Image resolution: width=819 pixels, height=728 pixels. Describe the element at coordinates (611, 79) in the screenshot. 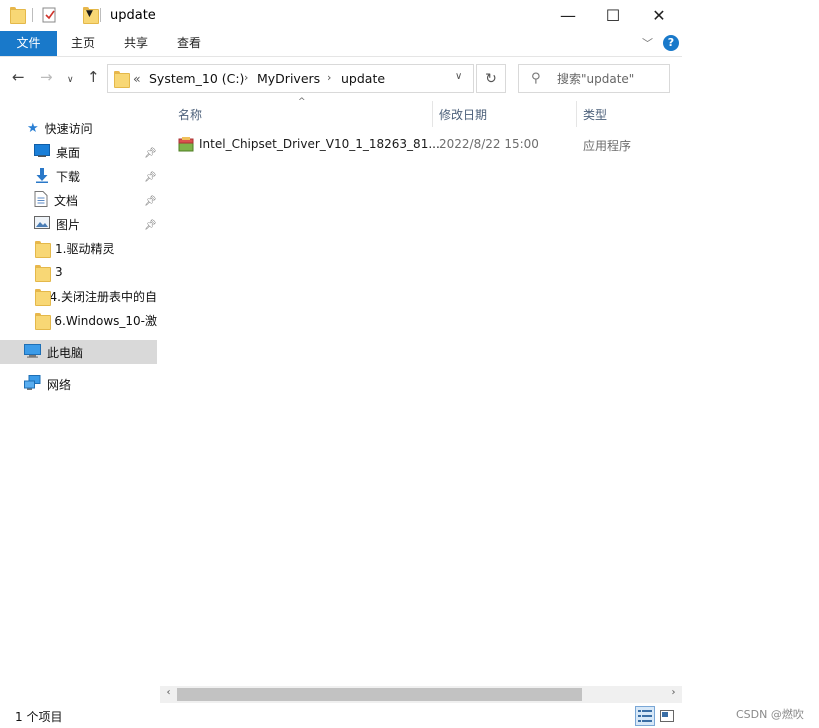

I see `search-input` at that location.